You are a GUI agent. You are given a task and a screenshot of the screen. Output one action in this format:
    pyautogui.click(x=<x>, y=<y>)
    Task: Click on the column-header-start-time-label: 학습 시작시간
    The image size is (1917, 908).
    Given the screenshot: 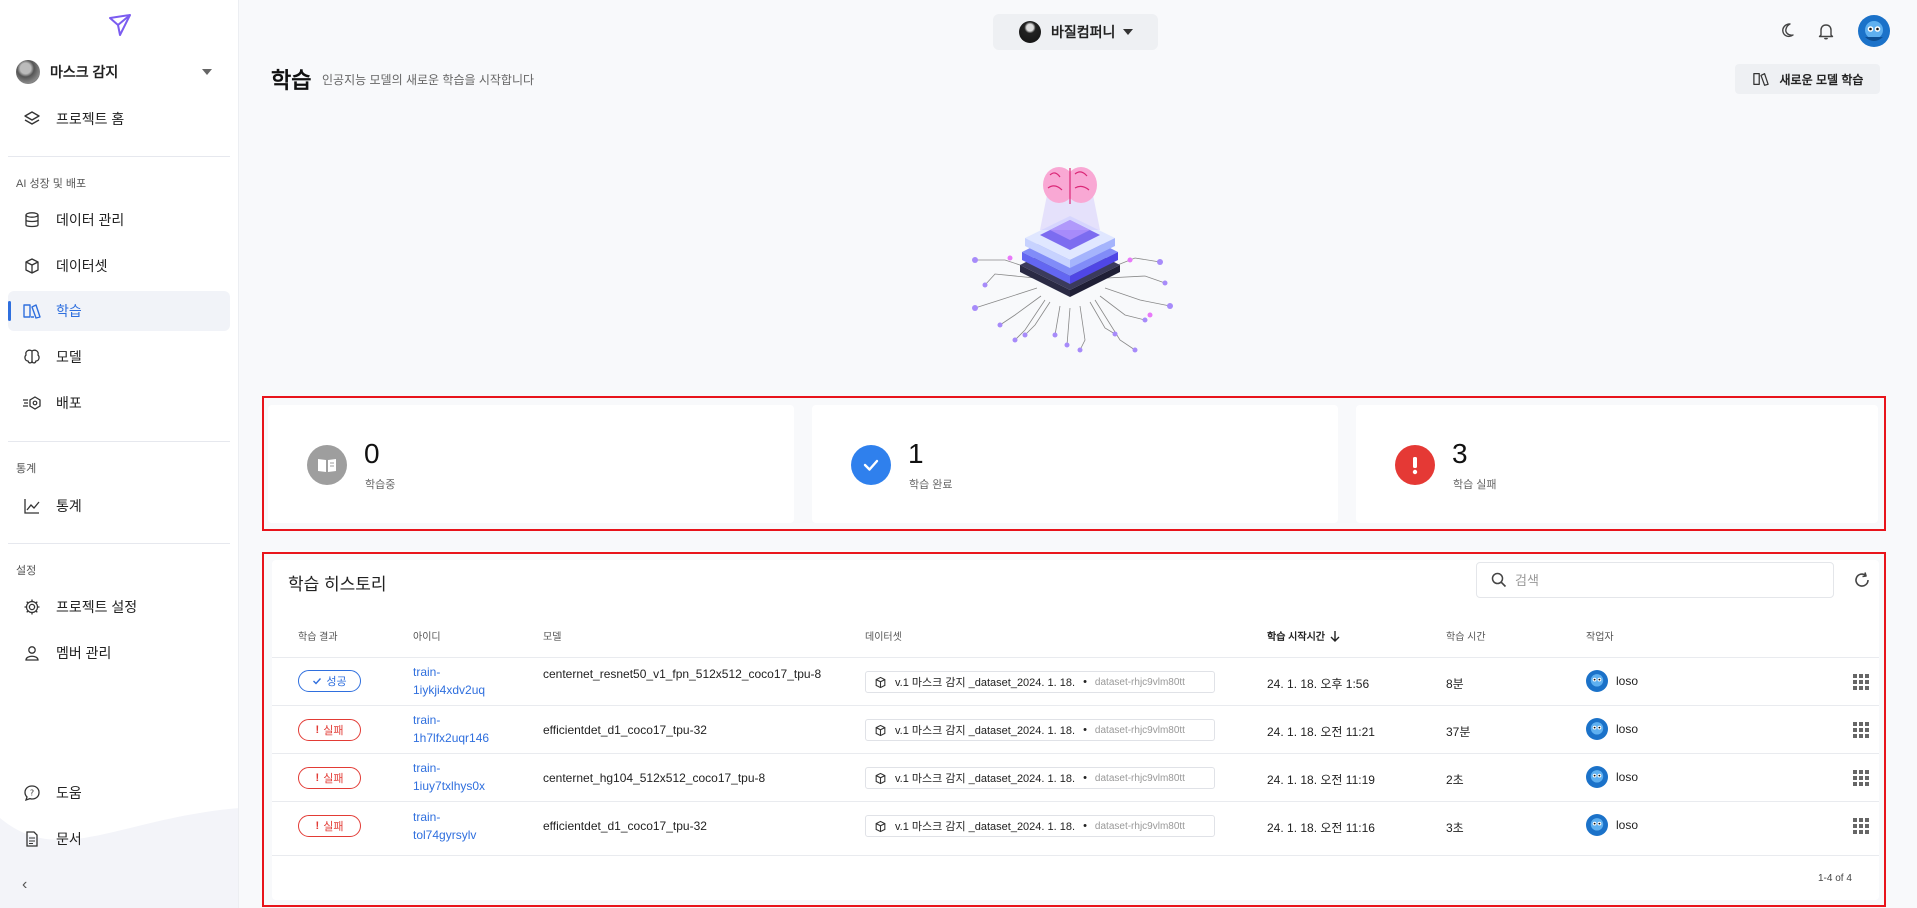 What is the action you would take?
    pyautogui.click(x=1296, y=637)
    